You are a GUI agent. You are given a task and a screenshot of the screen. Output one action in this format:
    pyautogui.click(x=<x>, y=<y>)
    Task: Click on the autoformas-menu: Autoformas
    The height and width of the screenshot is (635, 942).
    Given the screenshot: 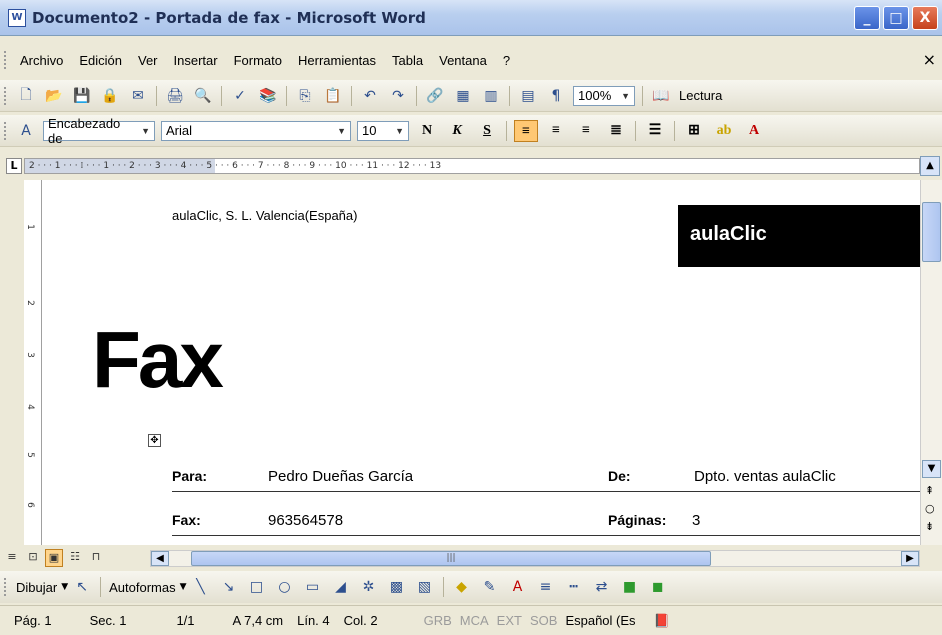 What is the action you would take?
    pyautogui.click(x=142, y=587)
    